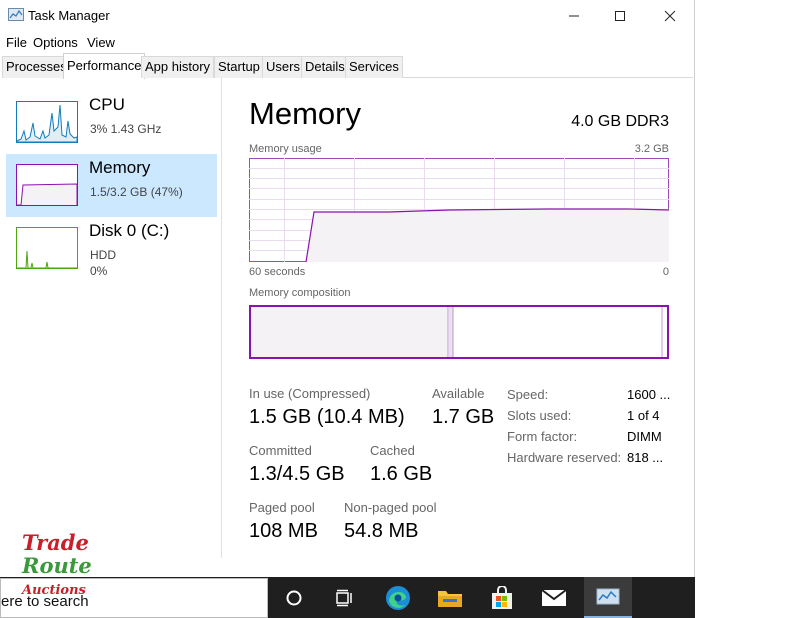  I want to click on sidebar-item-memory: Memory 1.5/3.2 GB (47%), so click(111, 185).